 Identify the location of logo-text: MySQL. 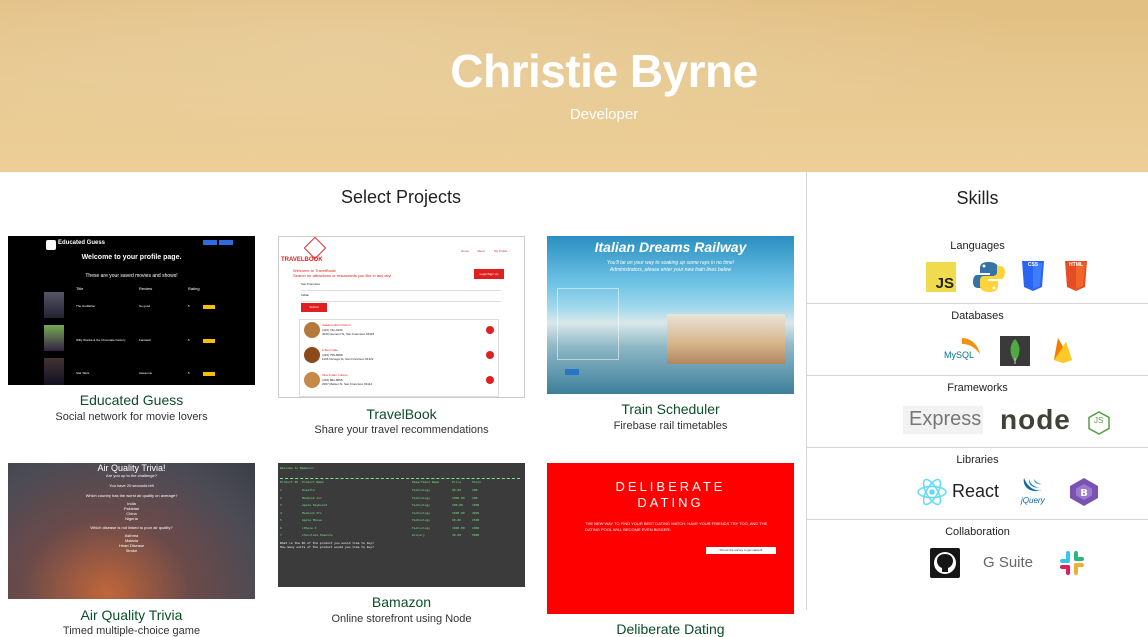
(959, 355).